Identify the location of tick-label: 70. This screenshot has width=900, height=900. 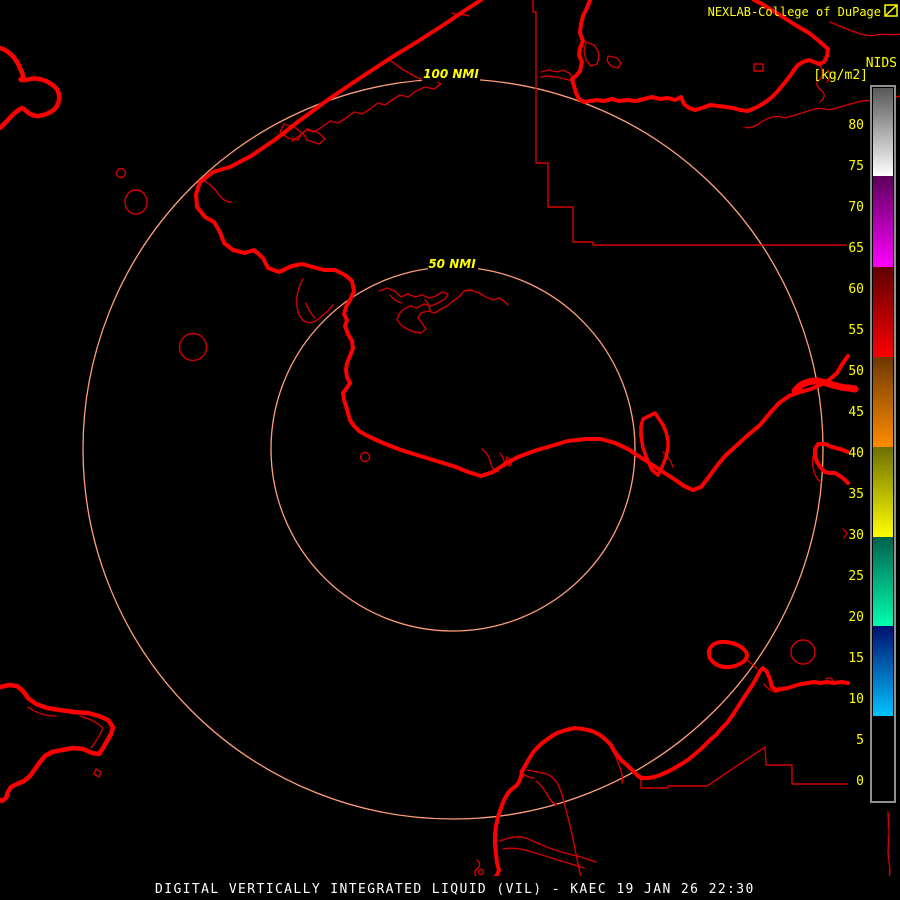
(856, 207).